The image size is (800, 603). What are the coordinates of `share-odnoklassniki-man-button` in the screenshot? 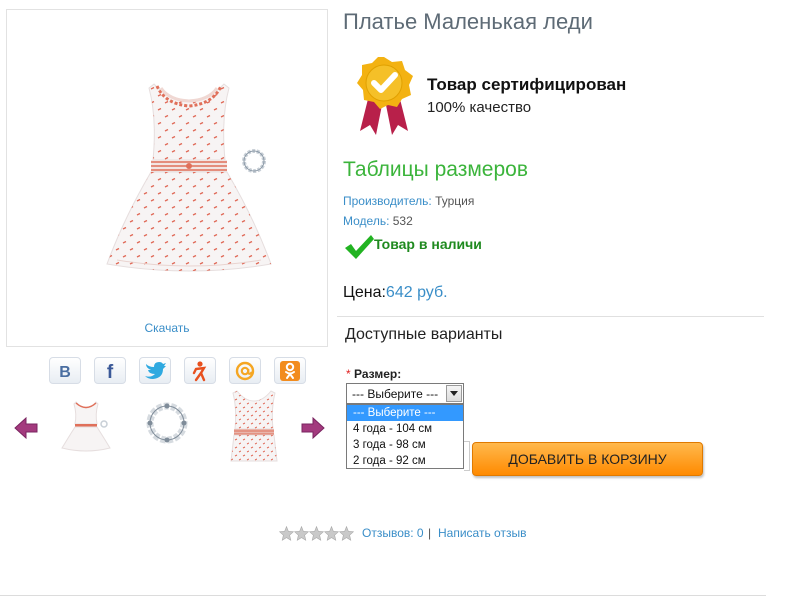 It's located at (200, 370).